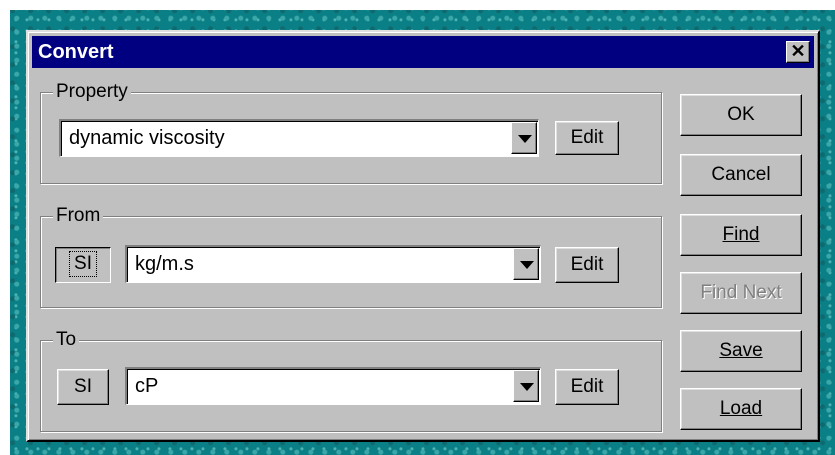 This screenshot has width=835, height=455. I want to click on find-next-button: Find Next, so click(741, 293).